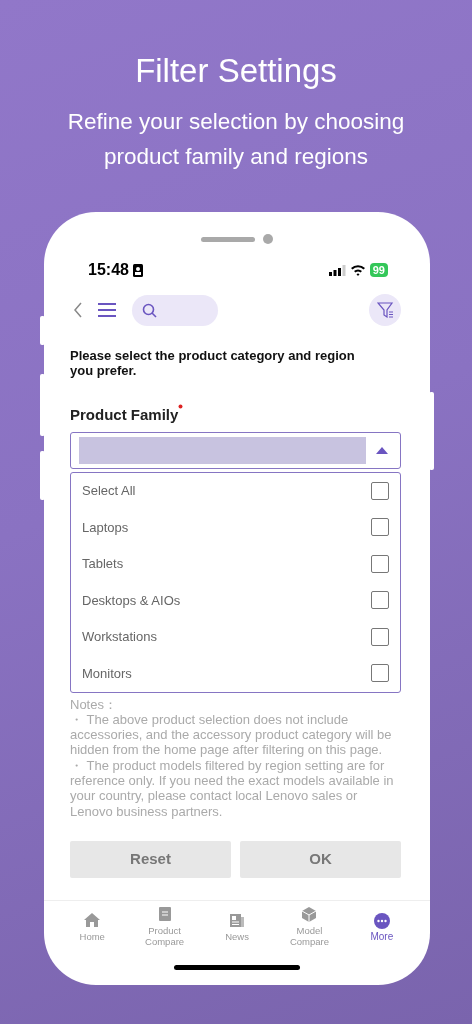 This screenshot has width=472, height=1024. Describe the element at coordinates (164, 915) in the screenshot. I see `document-icon` at that location.